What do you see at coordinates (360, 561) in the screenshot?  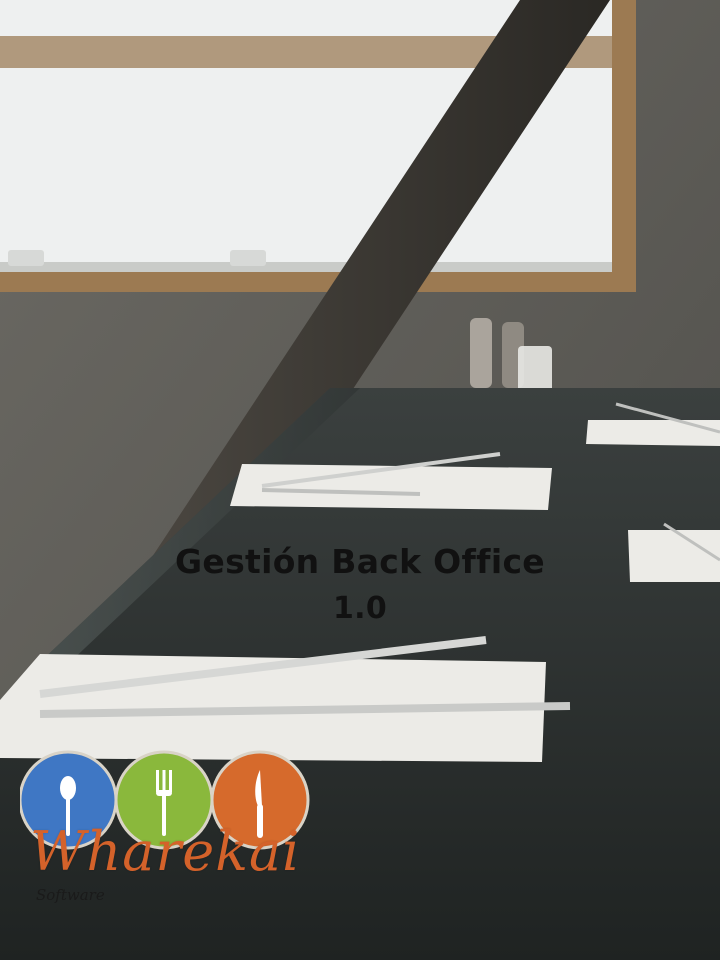 I see `title-line-1: Gestión Back Office` at bounding box center [360, 561].